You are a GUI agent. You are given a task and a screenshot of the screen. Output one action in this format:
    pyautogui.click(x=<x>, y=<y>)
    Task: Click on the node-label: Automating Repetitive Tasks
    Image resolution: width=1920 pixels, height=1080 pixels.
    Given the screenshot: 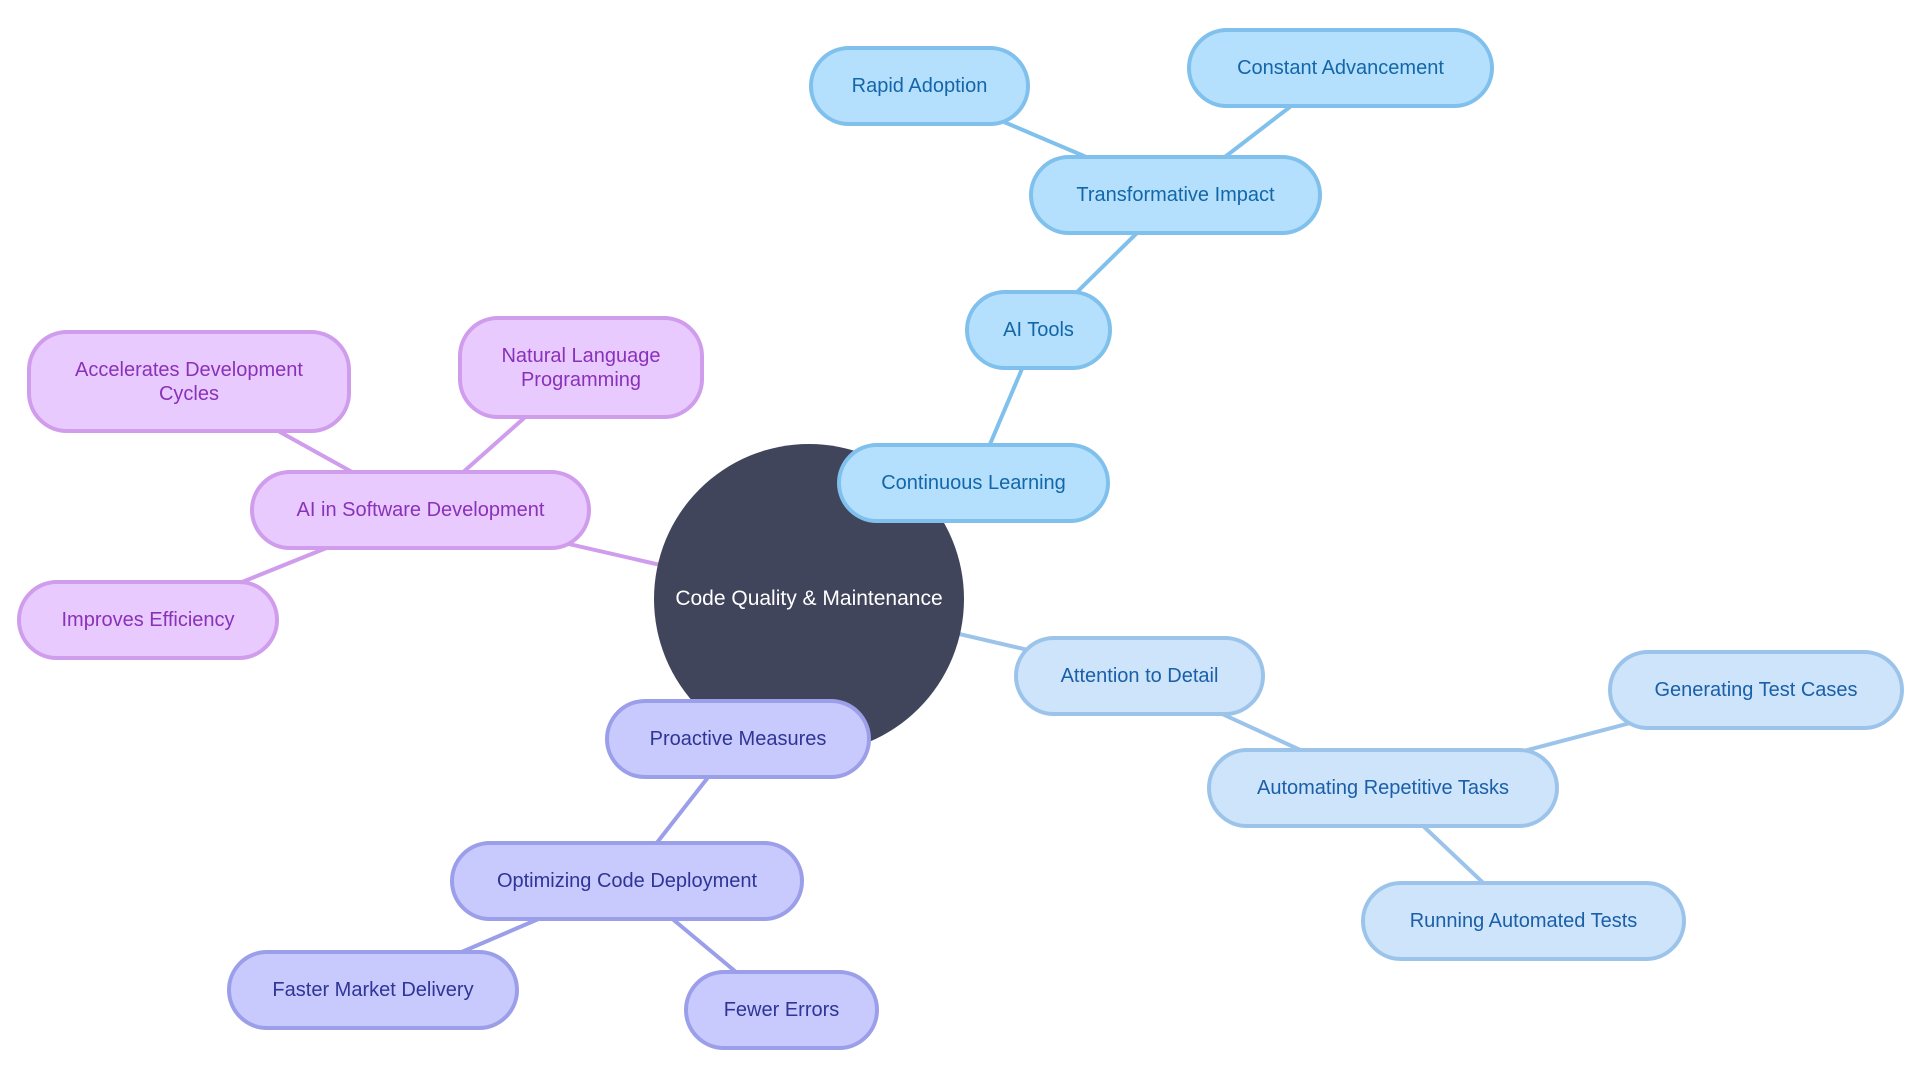 What is the action you would take?
    pyautogui.click(x=1383, y=788)
    